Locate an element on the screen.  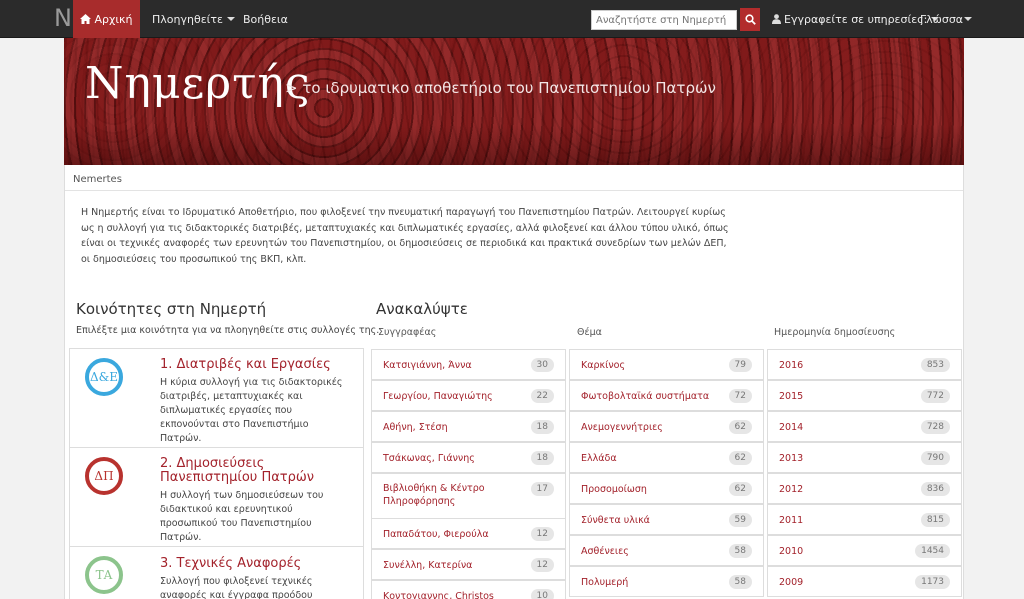
banner-title: Νημερτής is located at coordinates (198, 83).